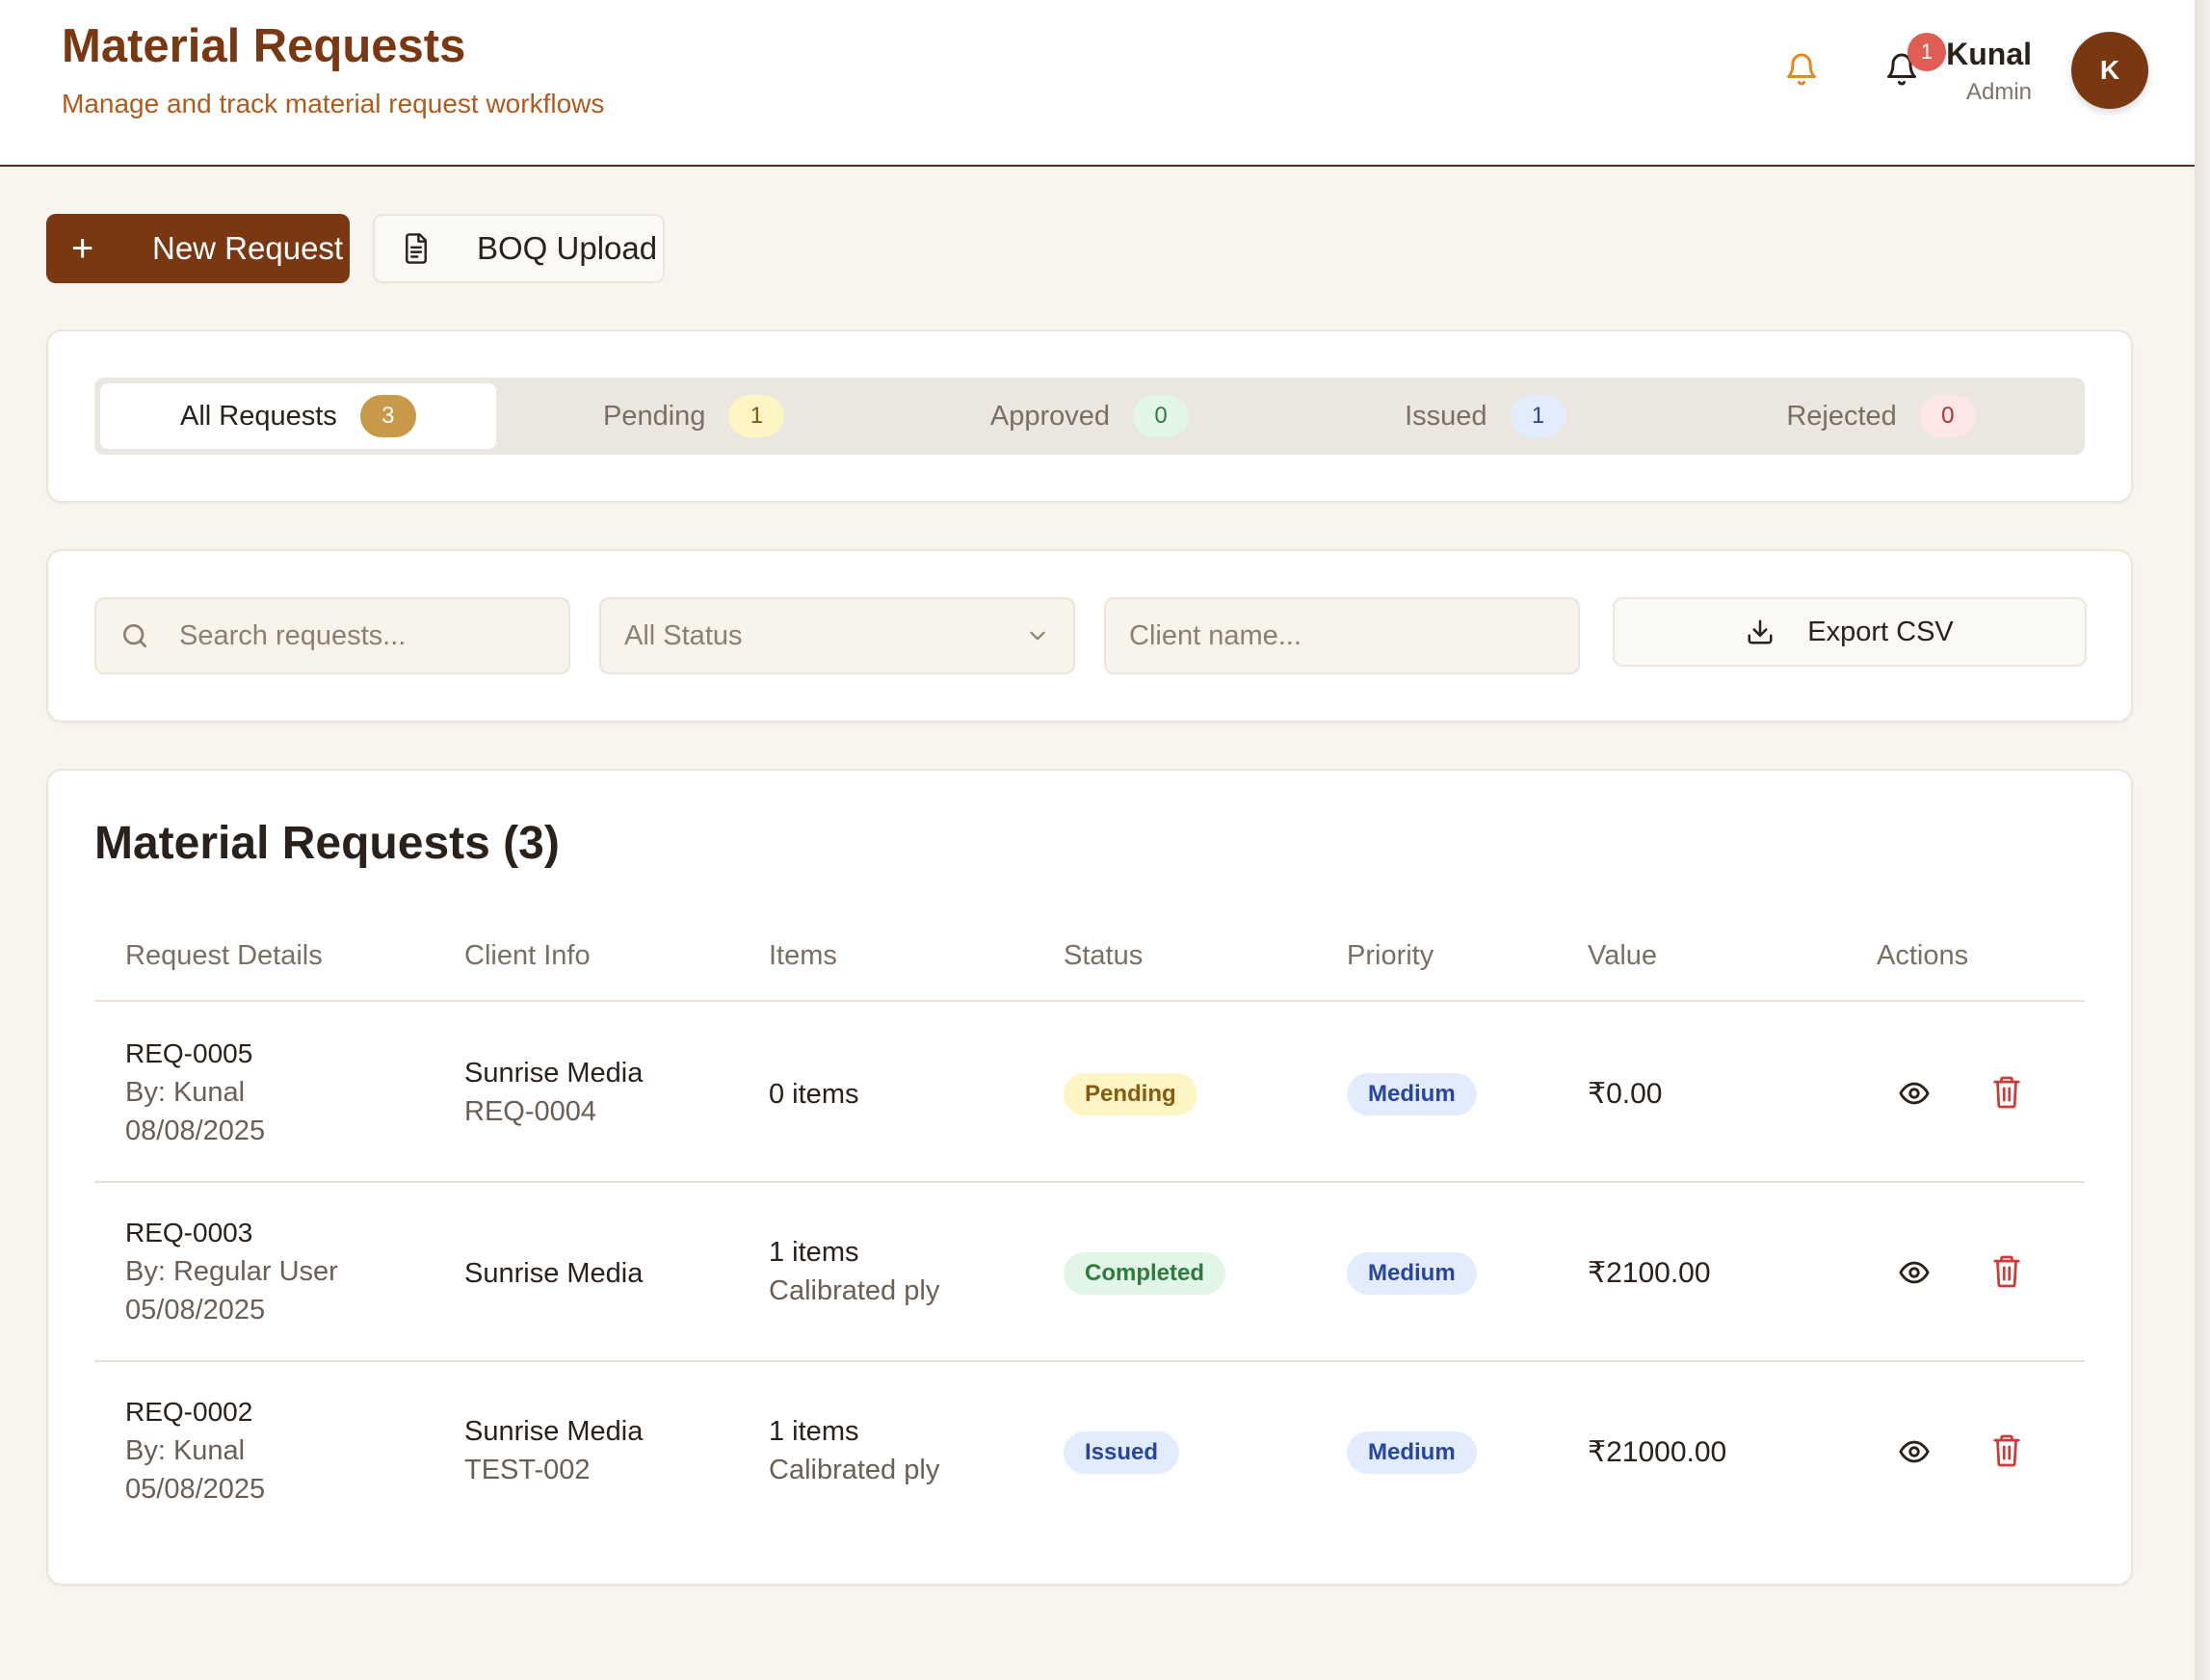  I want to click on chevron-down-icon, so click(1038, 636).